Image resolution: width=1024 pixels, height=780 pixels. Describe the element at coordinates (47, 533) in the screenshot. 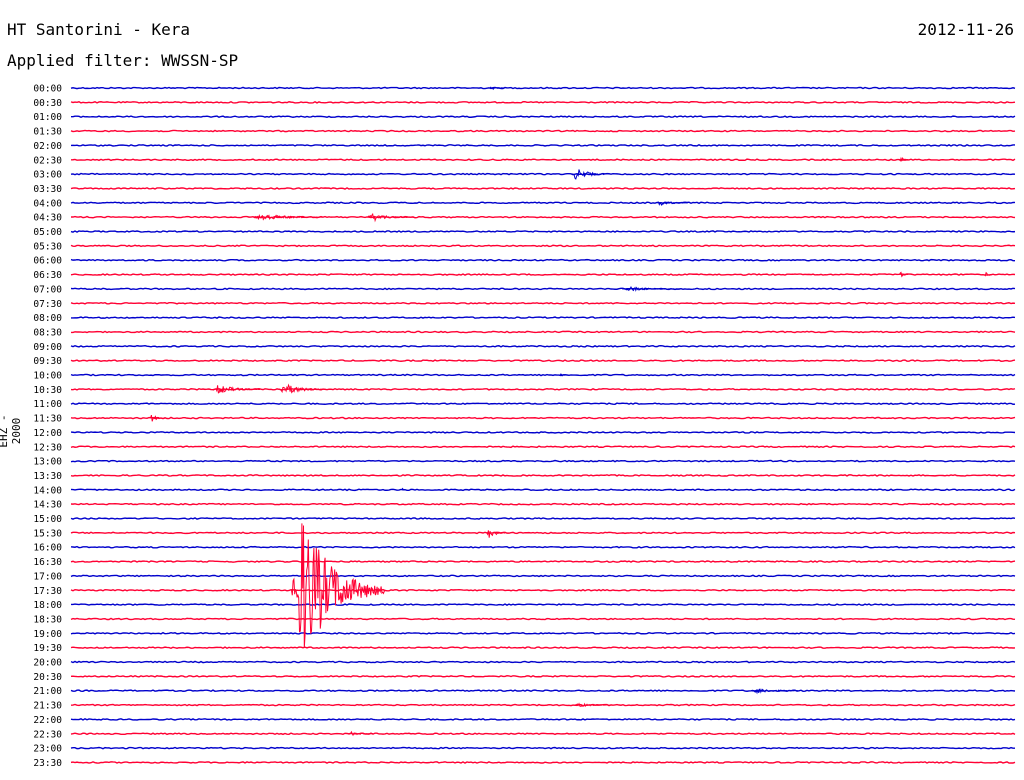

I see `time-tick-label: 15:30` at that location.